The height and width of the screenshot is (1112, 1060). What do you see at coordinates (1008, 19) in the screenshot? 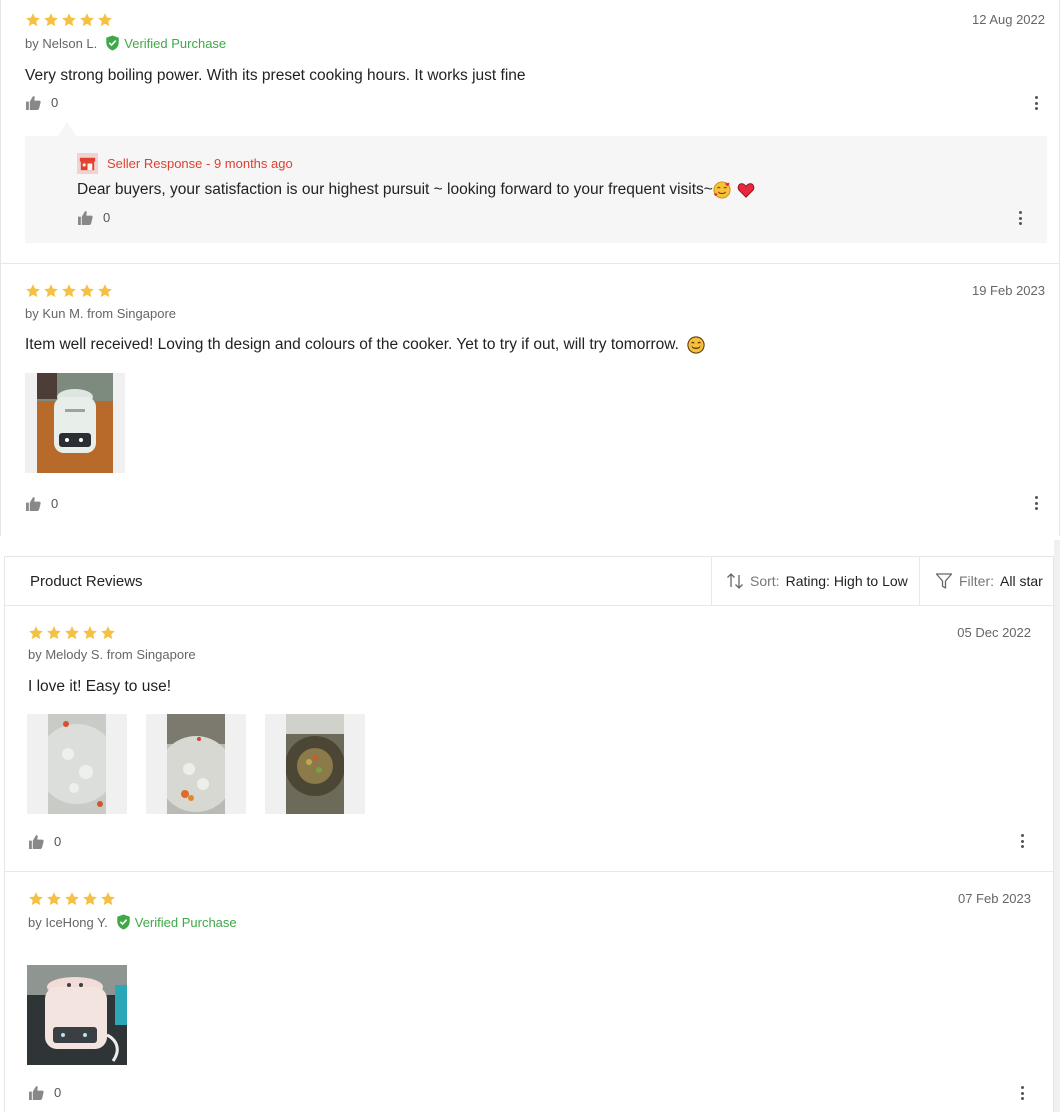
I see `review-date: 12 Aug 2022` at bounding box center [1008, 19].